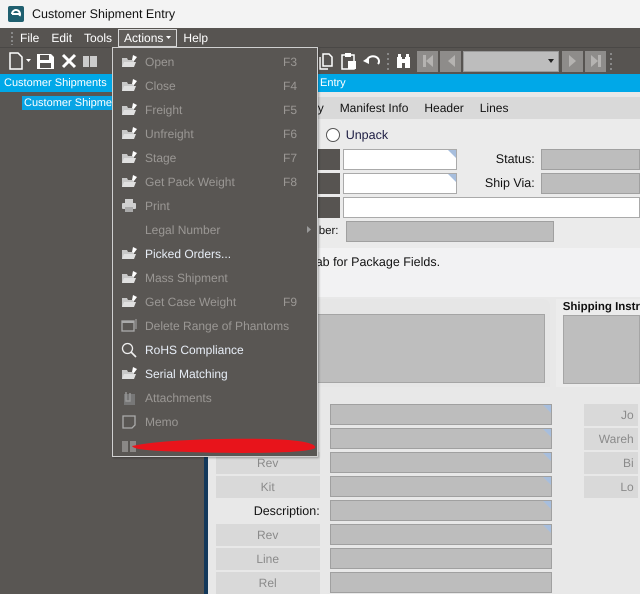 This screenshot has width=640, height=594. Describe the element at coordinates (367, 135) in the screenshot. I see `radio-label: Unpack` at that location.